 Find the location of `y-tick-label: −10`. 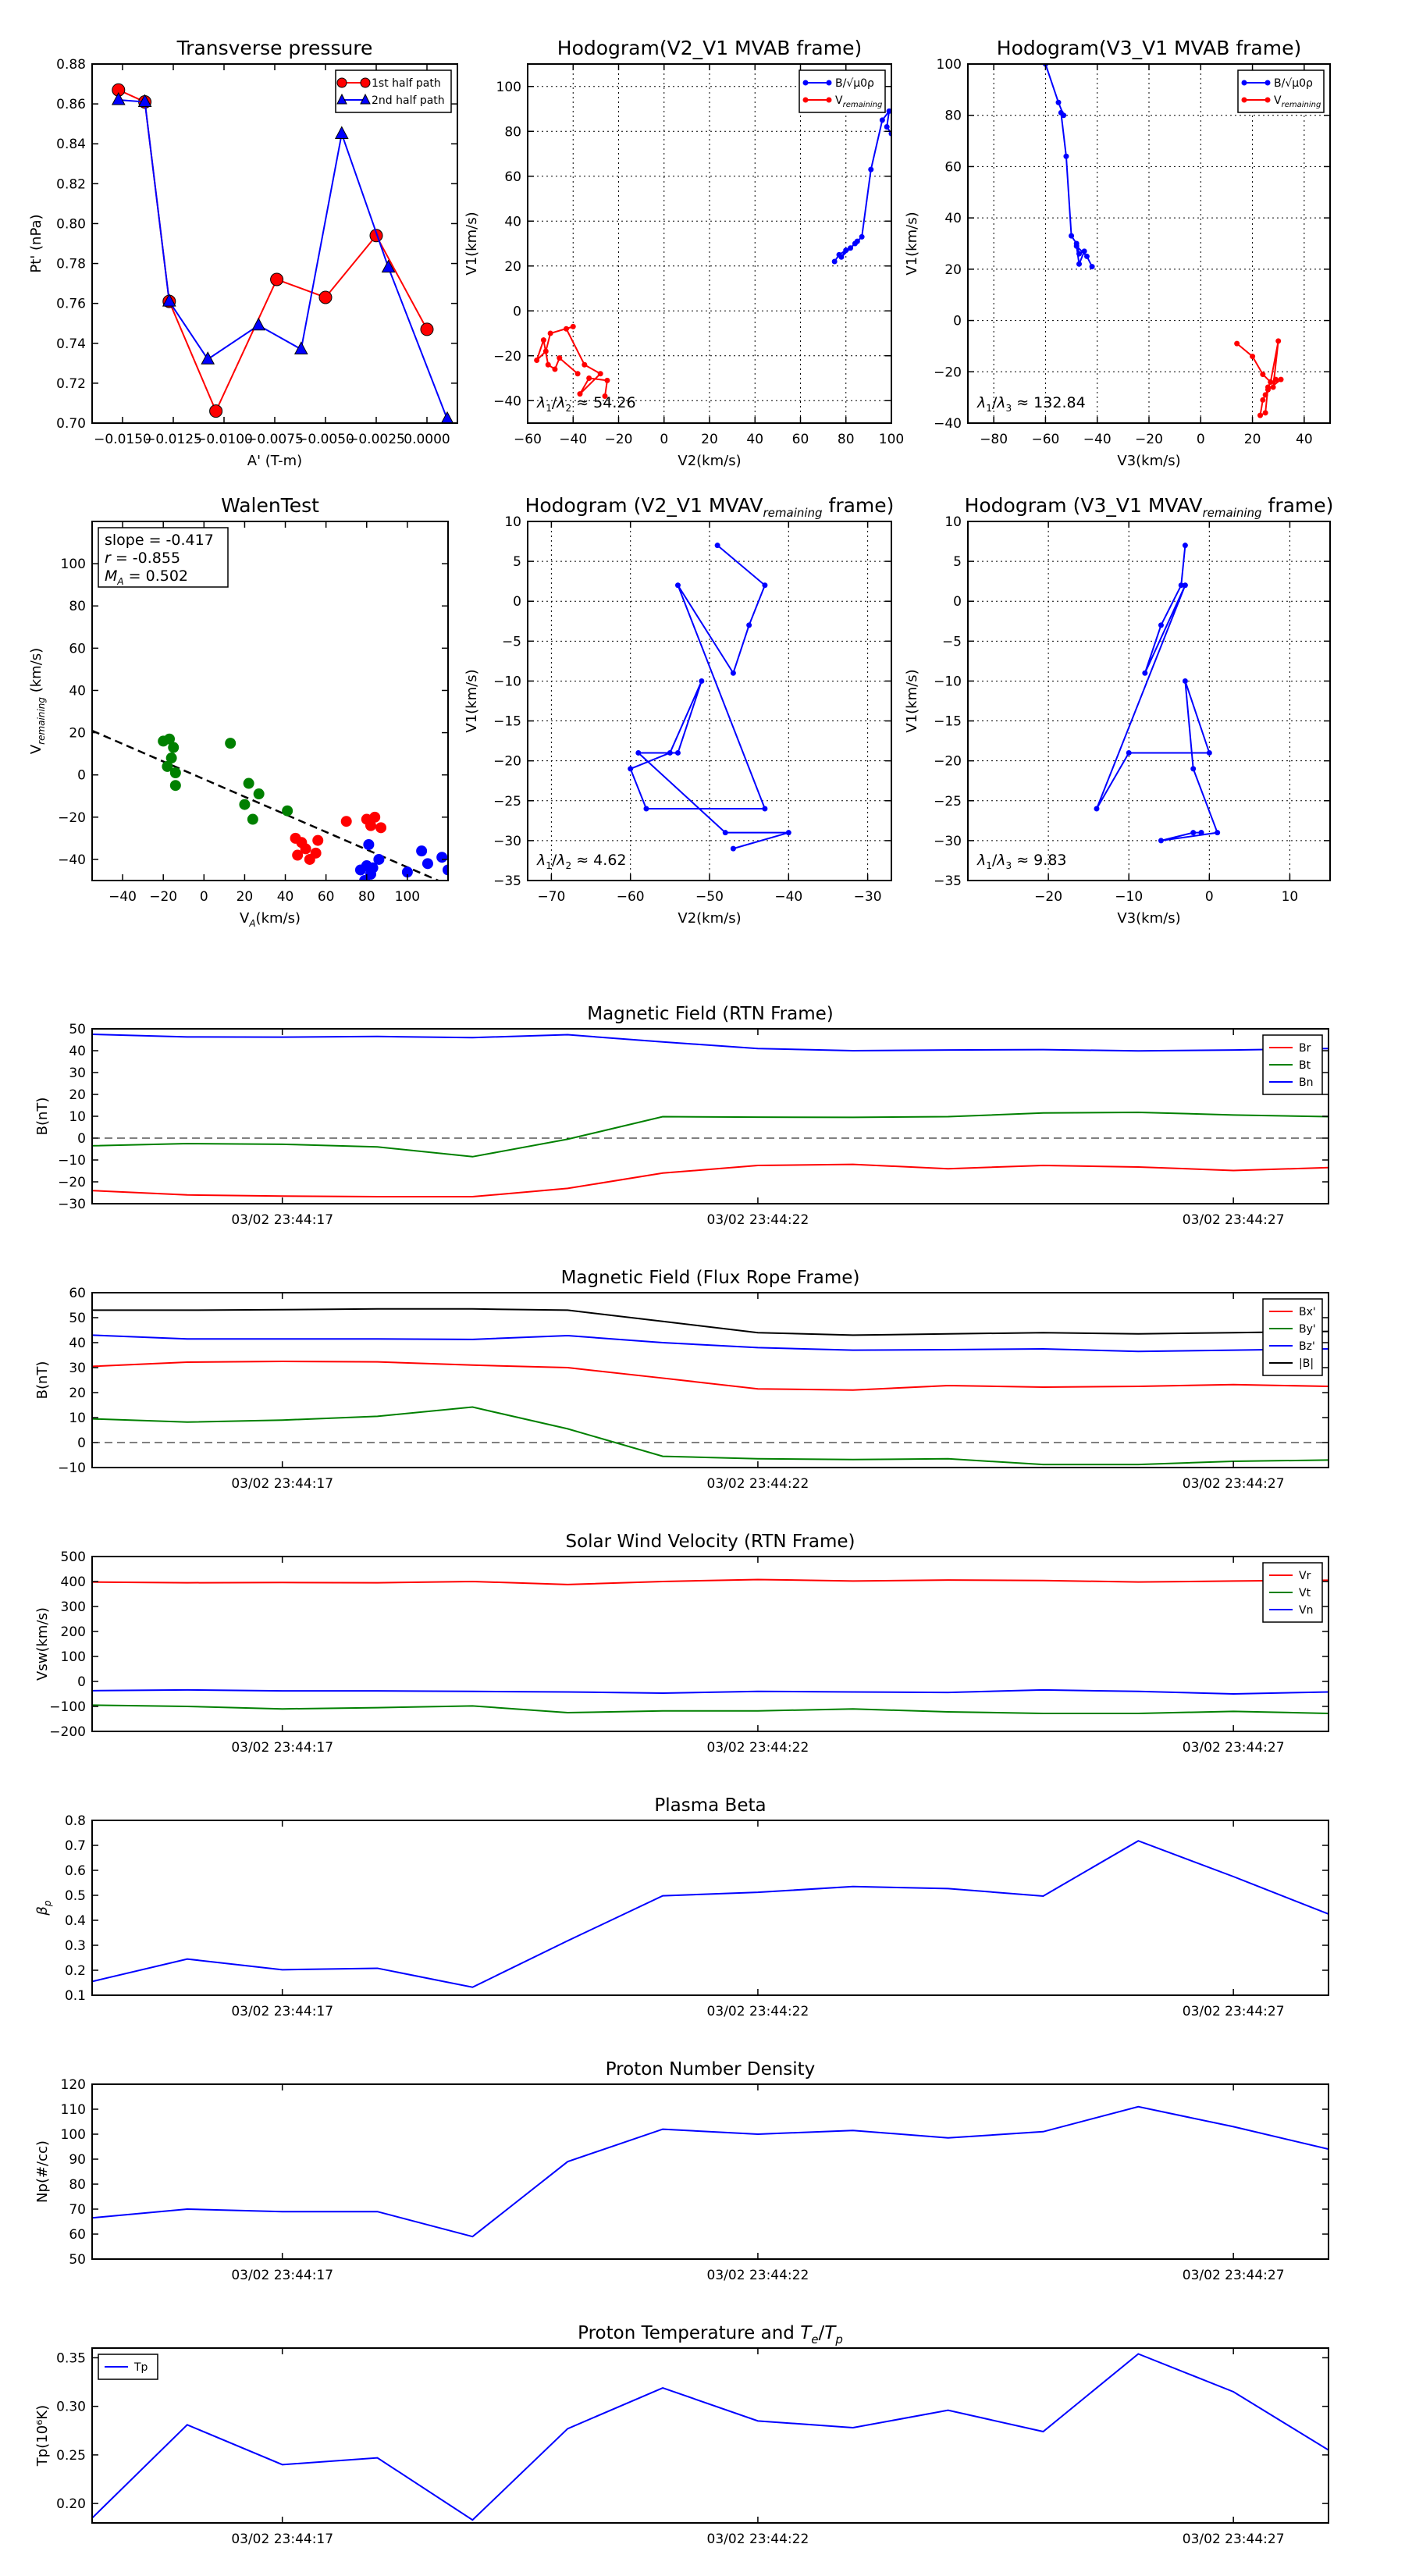

y-tick-label: −10 is located at coordinates (72, 1468).